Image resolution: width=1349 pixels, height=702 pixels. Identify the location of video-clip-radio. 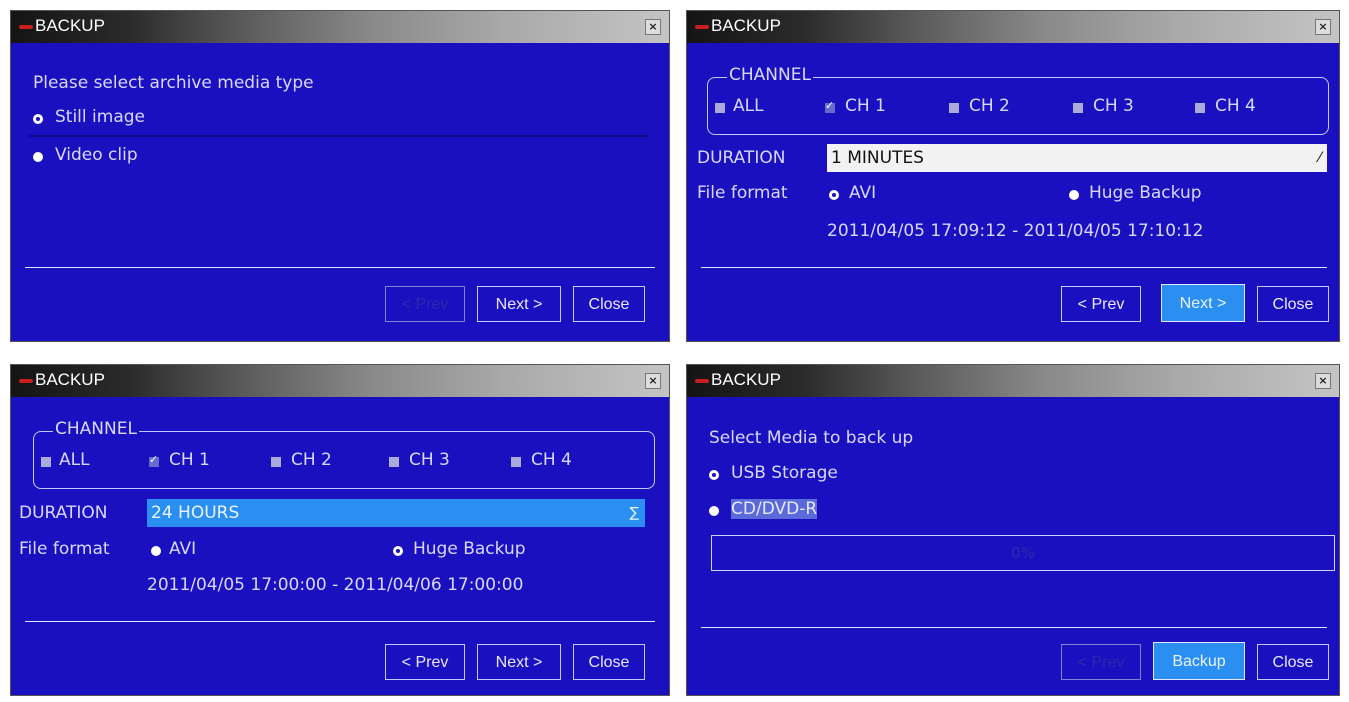
(38, 157).